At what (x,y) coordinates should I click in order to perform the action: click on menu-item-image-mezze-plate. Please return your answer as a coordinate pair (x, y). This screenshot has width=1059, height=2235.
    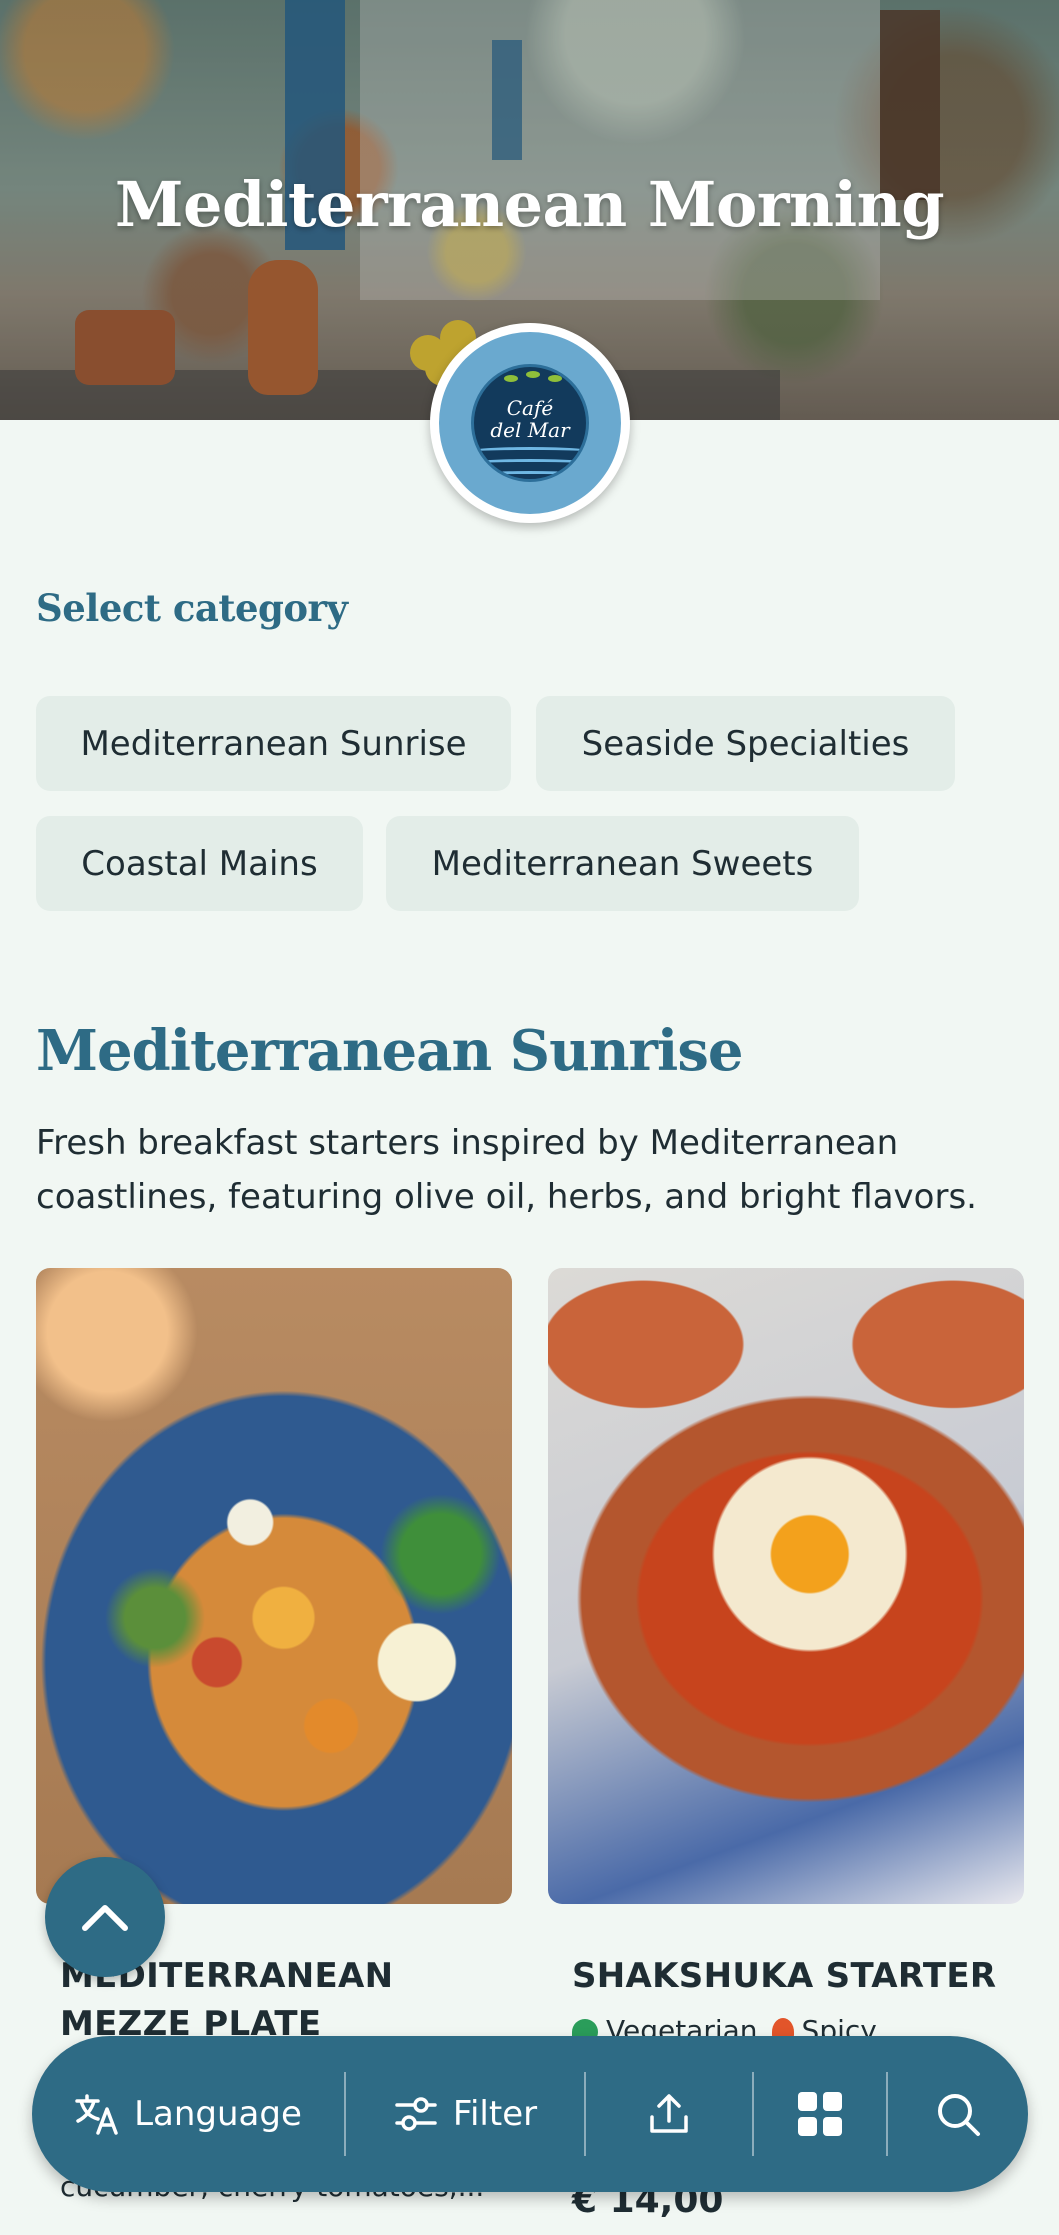
    Looking at the image, I should click on (274, 1586).